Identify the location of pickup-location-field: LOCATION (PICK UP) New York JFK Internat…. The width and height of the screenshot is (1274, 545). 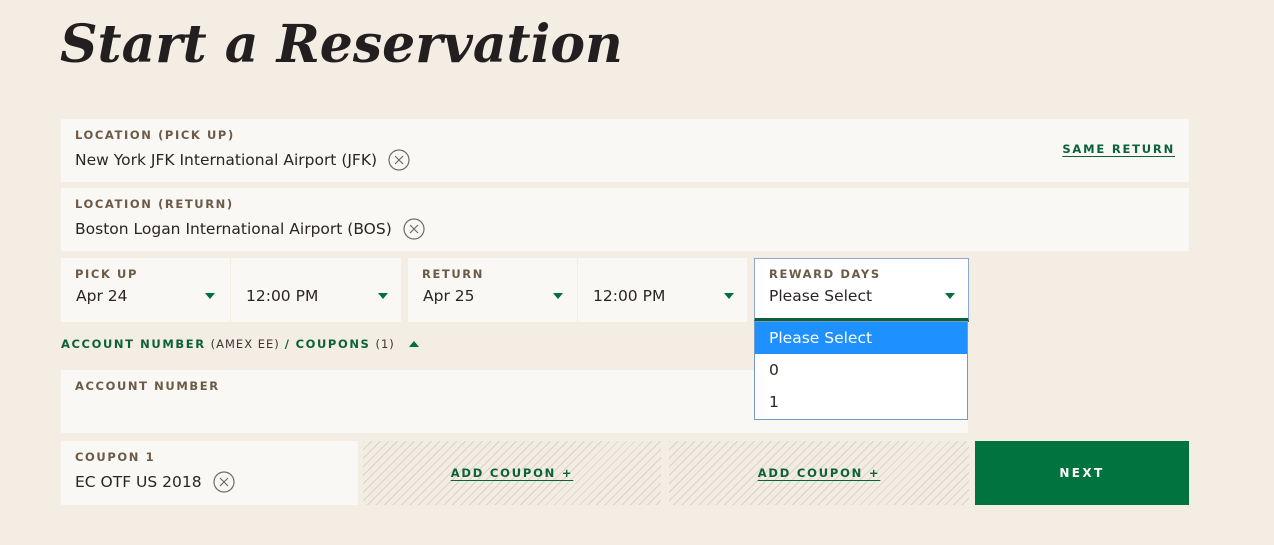
(625, 150).